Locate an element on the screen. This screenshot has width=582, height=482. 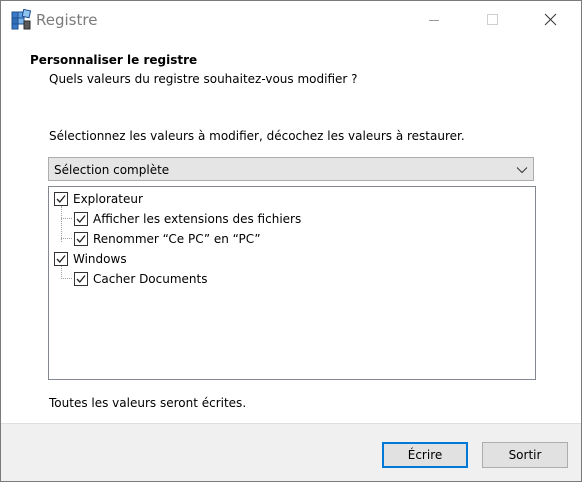
selection-dropdown-value: Sélection complète is located at coordinates (112, 170).